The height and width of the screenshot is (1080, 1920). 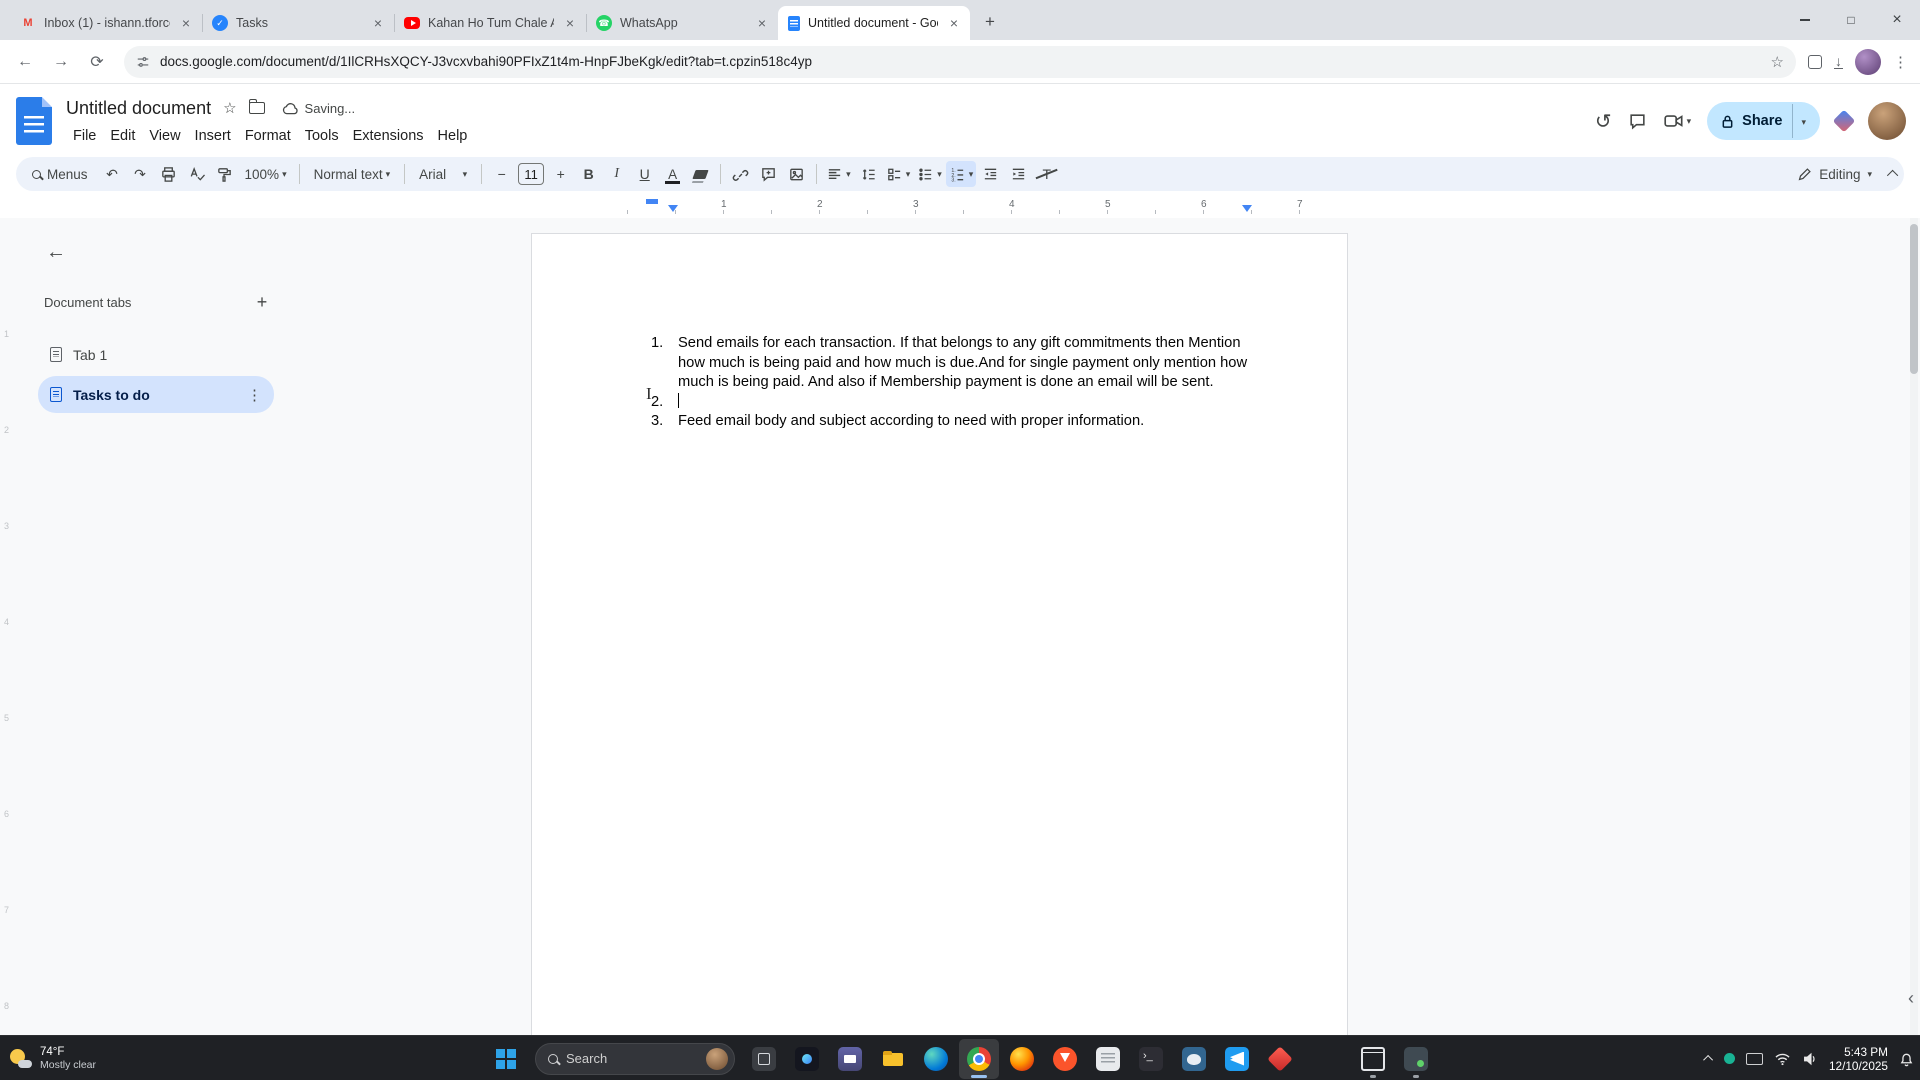 I want to click on font-size-input: 11, so click(x=531, y=174).